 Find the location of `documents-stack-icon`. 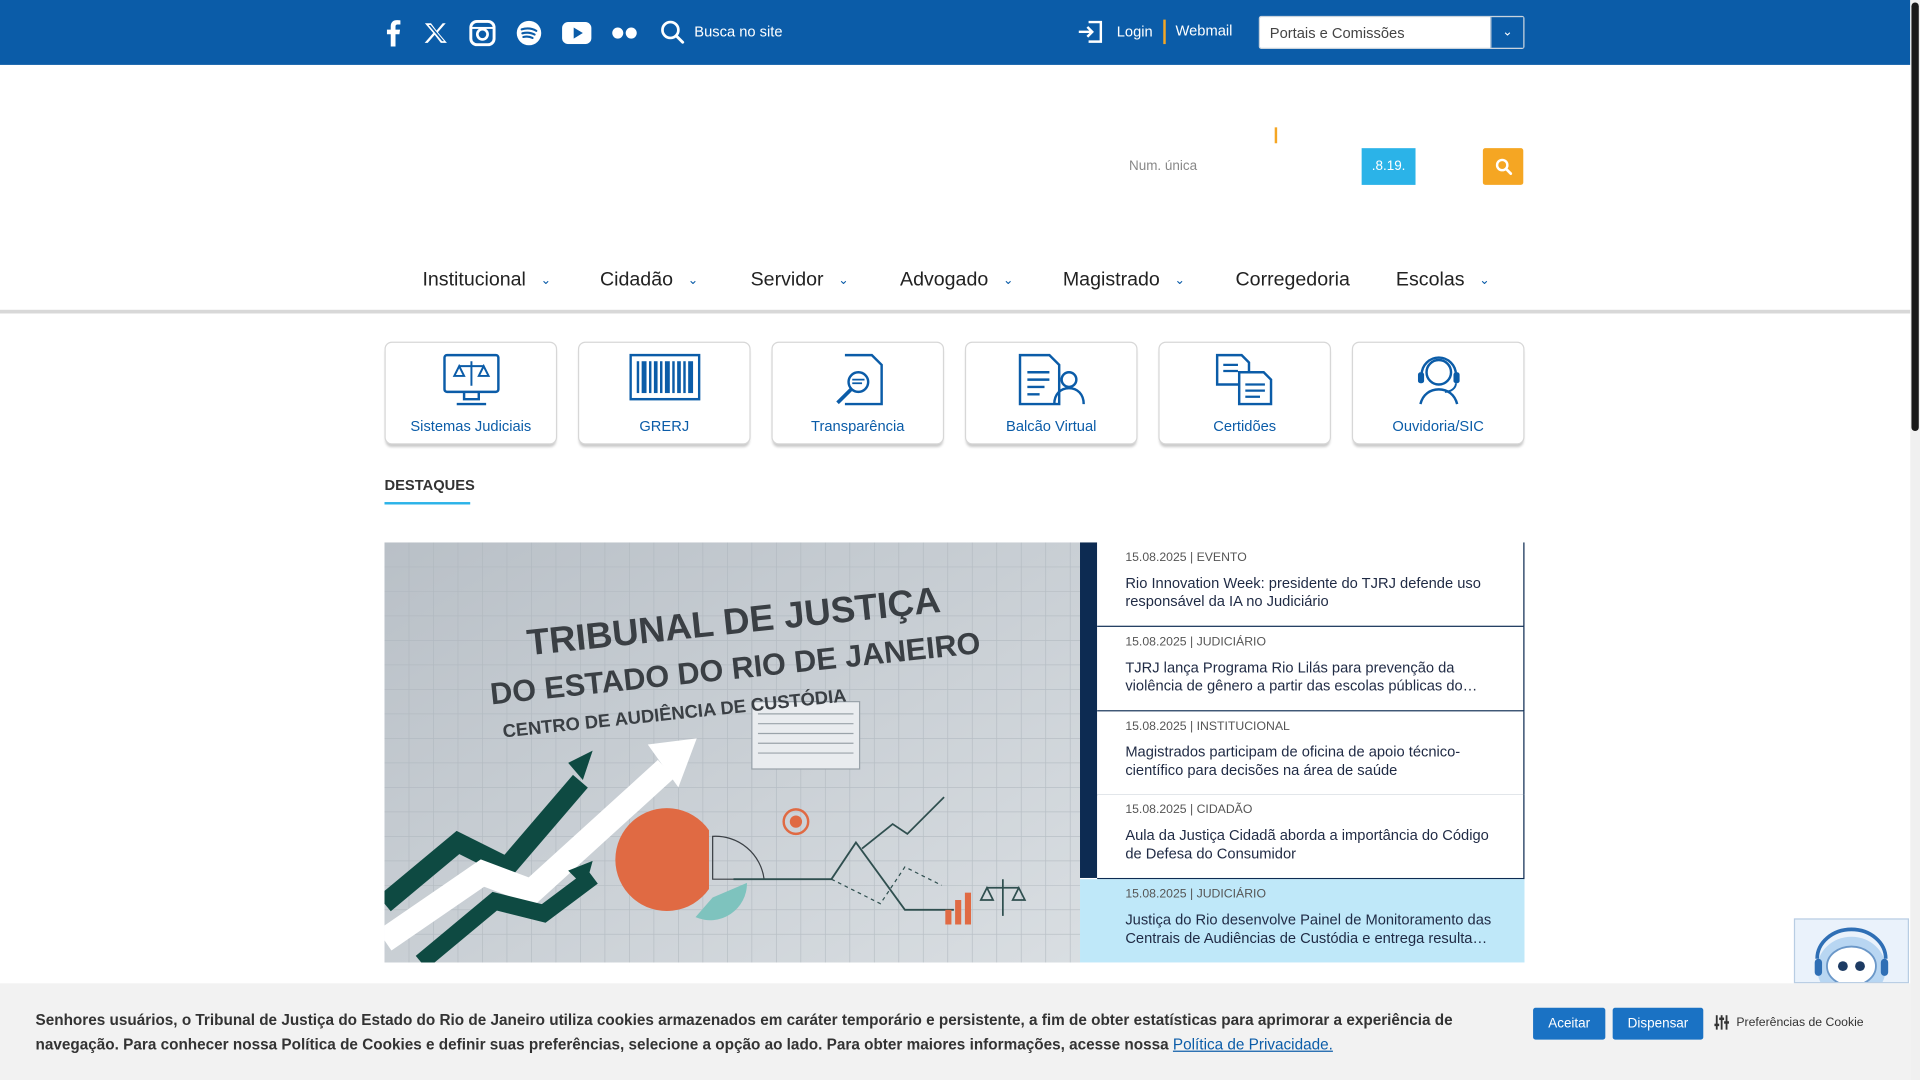

documents-stack-icon is located at coordinates (1243, 379).